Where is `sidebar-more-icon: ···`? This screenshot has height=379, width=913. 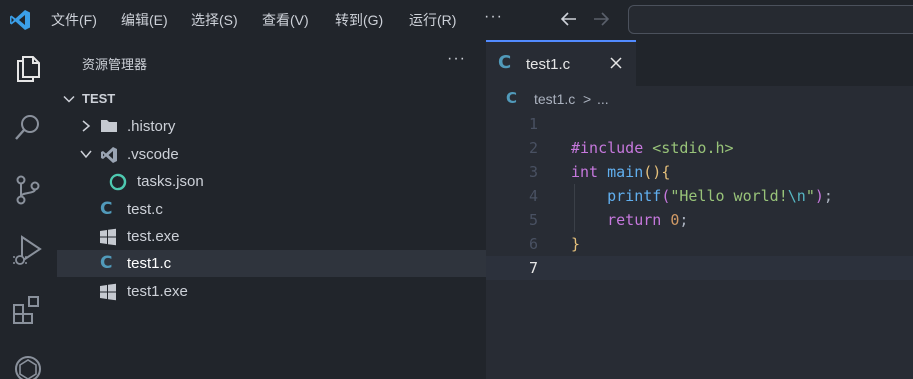
sidebar-more-icon: ··· is located at coordinates (456, 59).